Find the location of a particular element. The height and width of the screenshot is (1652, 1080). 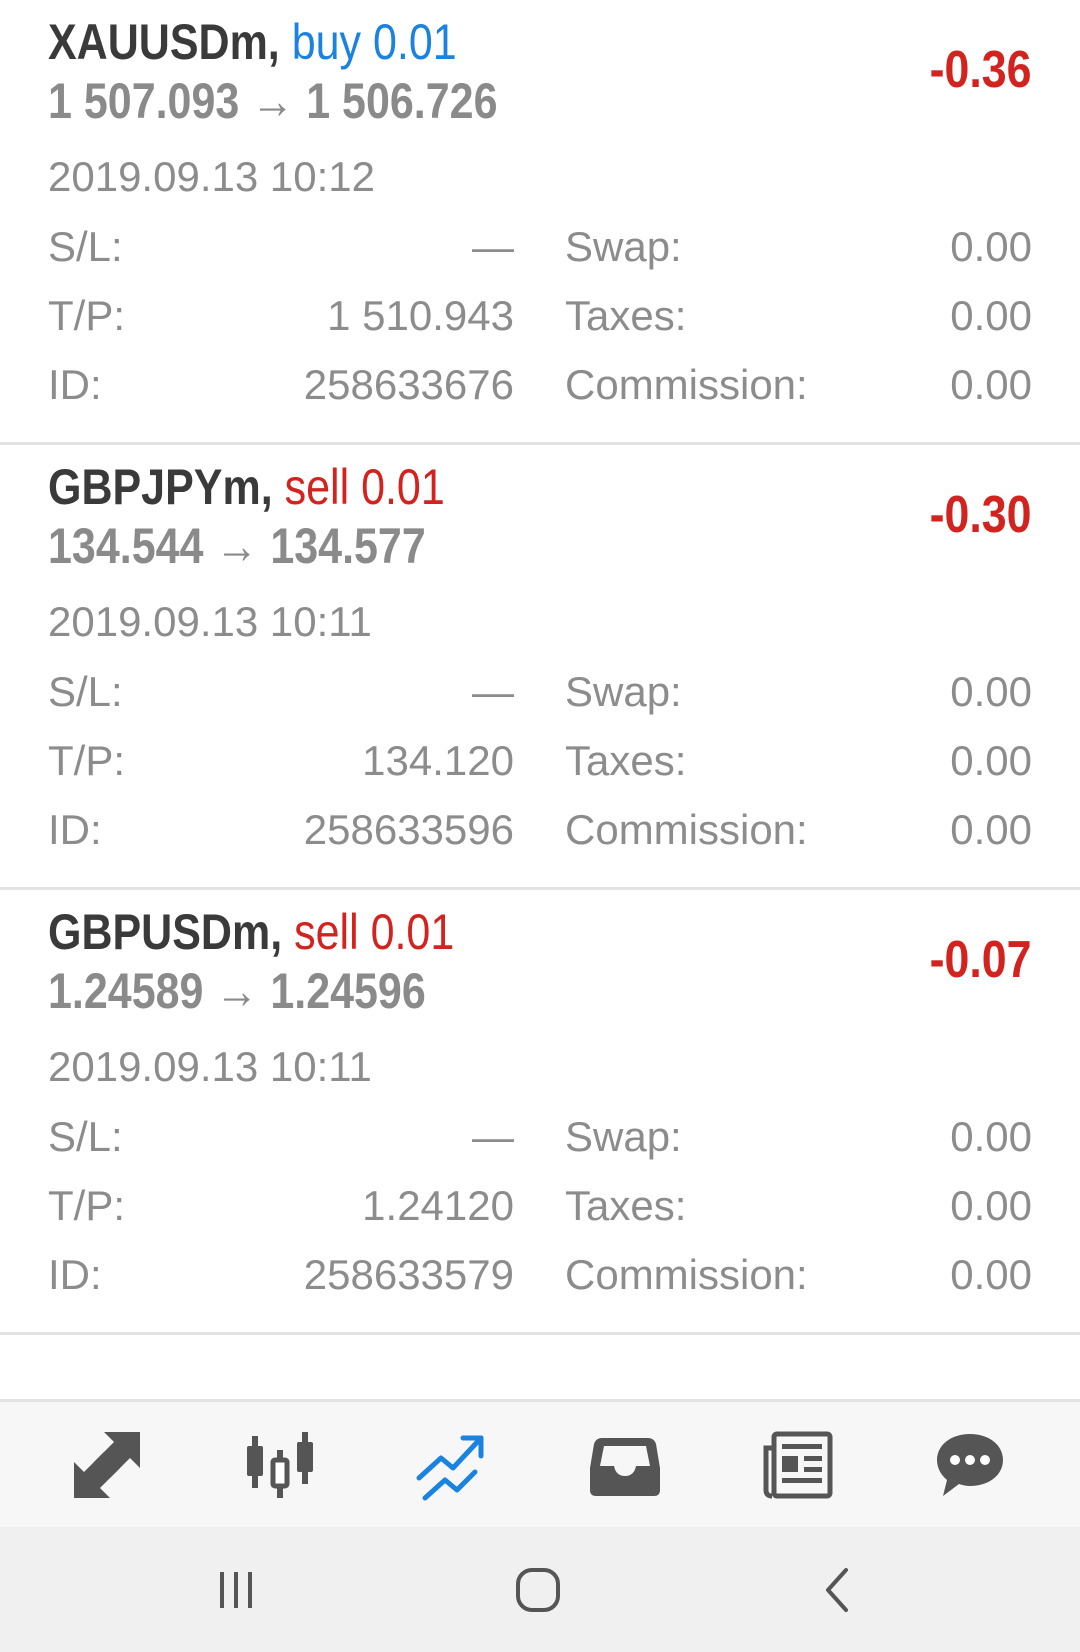

history-tab is located at coordinates (625, 1465).